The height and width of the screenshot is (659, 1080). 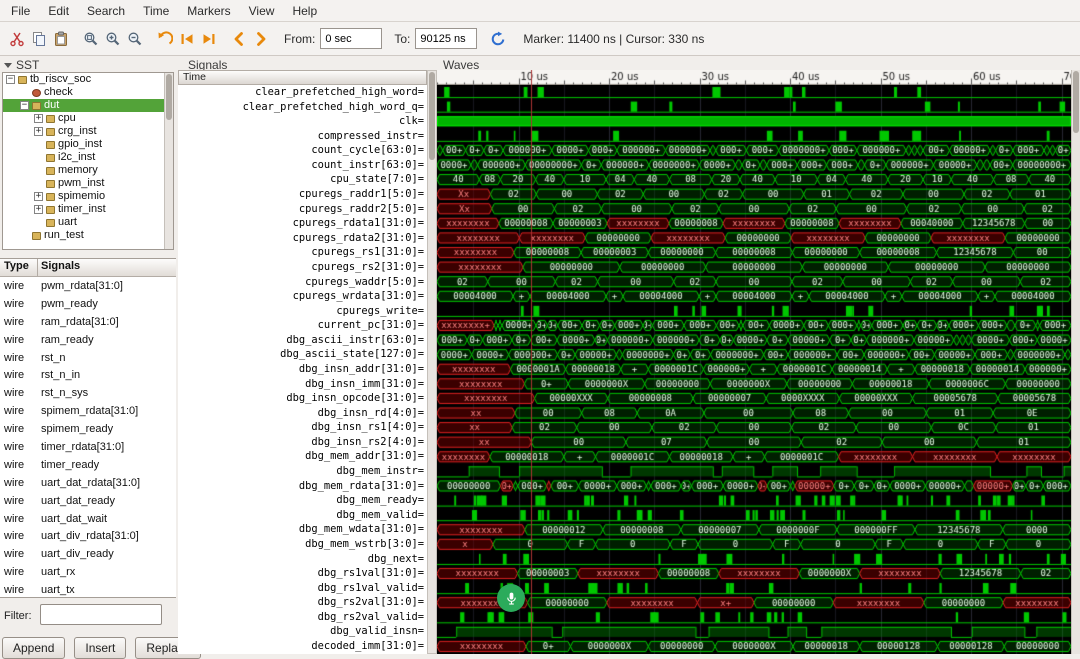 What do you see at coordinates (88, 501) in the screenshot?
I see `table-row: wire uart_dat_ready` at bounding box center [88, 501].